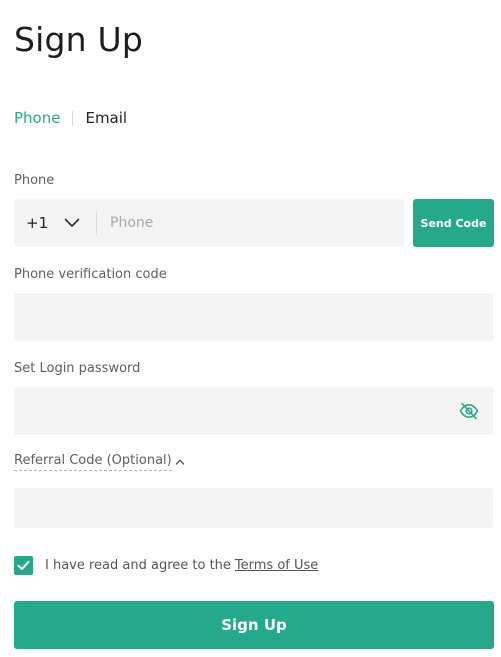 This screenshot has height=657, width=501. Describe the element at coordinates (90, 274) in the screenshot. I see `verification-code-label: Phone verification code` at that location.